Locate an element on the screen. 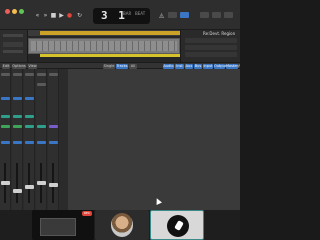 This screenshot has width=320, height=240. logo-mark is located at coordinates (179, 225).